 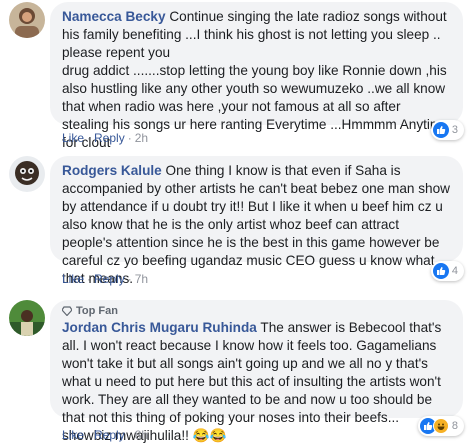 What do you see at coordinates (67, 311) in the screenshot?
I see `diamond-icon` at bounding box center [67, 311].